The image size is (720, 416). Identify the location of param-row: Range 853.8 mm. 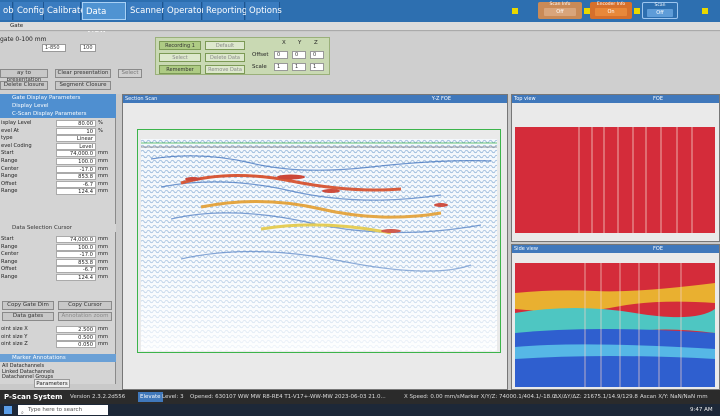
(58, 262).